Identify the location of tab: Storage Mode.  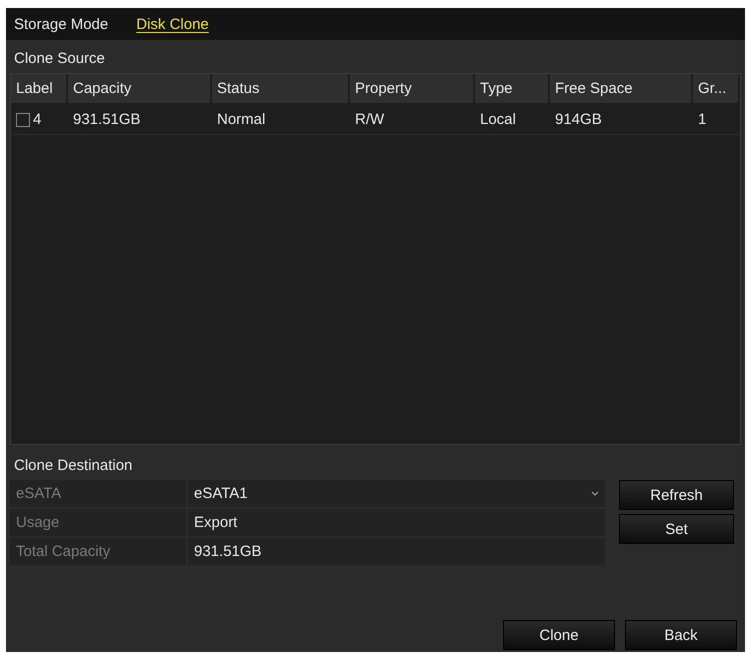
(61, 24).